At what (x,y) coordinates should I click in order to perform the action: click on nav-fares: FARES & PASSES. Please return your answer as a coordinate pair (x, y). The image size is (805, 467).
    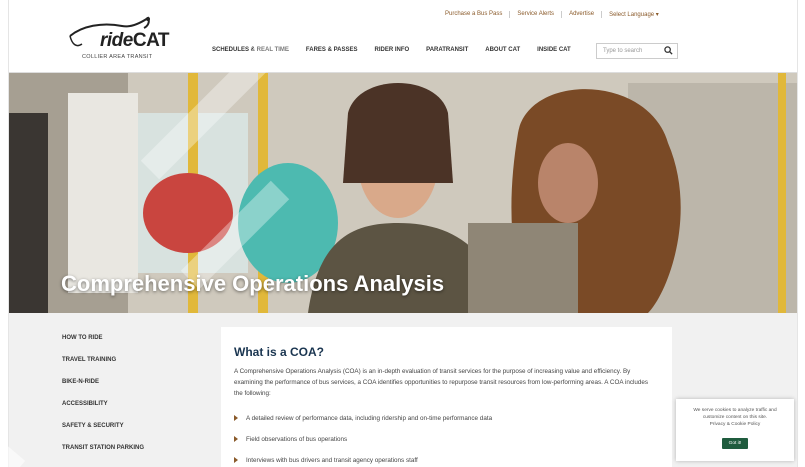
    Looking at the image, I should click on (332, 50).